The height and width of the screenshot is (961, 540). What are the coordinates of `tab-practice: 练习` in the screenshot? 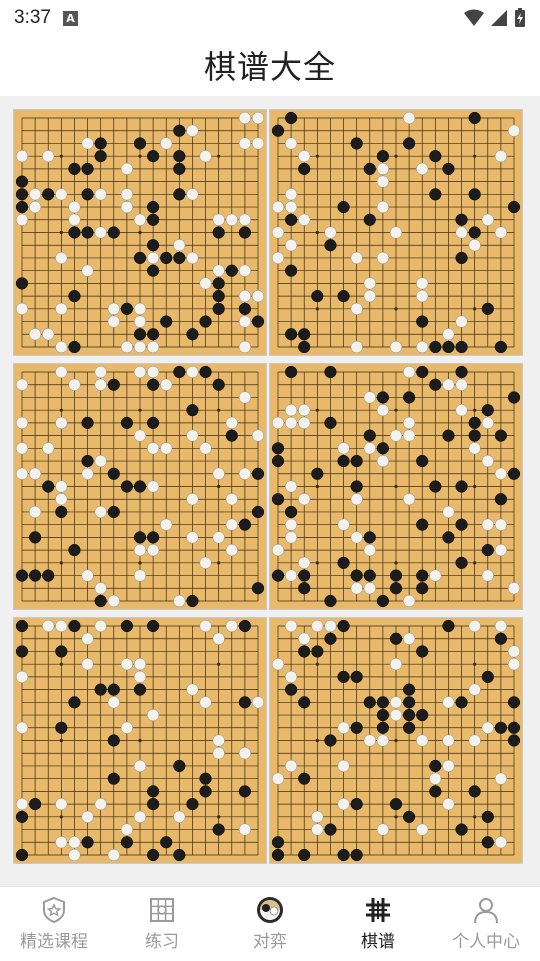 It's located at (162, 924).